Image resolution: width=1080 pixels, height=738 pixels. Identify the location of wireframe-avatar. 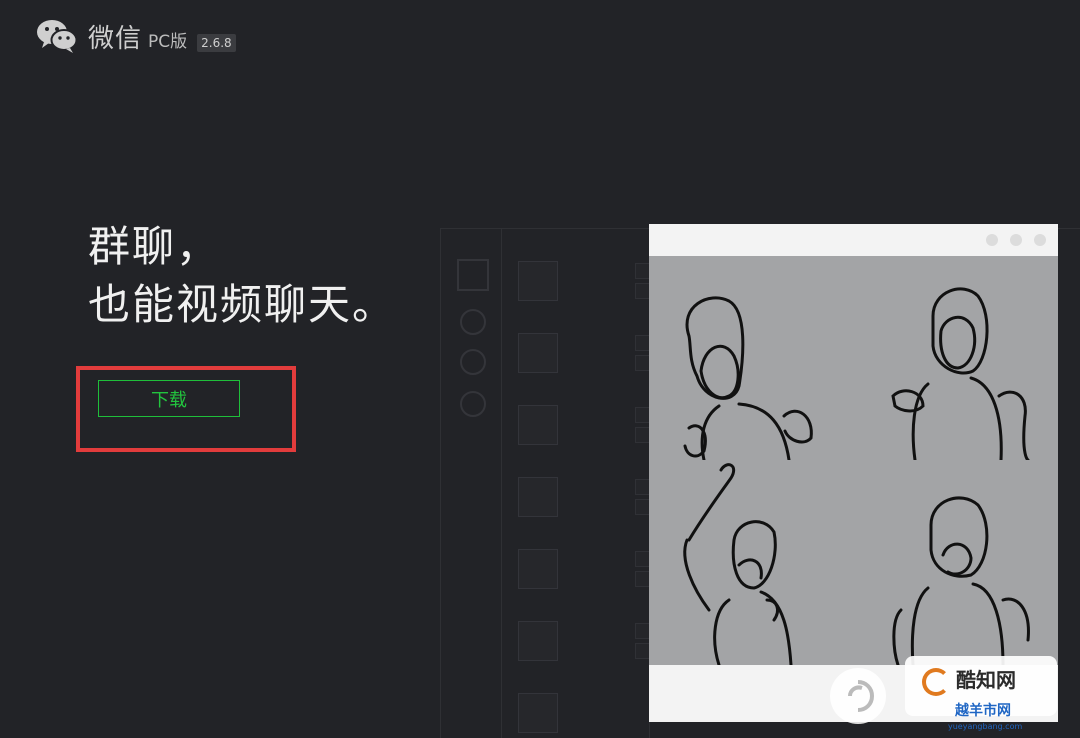
(473, 275).